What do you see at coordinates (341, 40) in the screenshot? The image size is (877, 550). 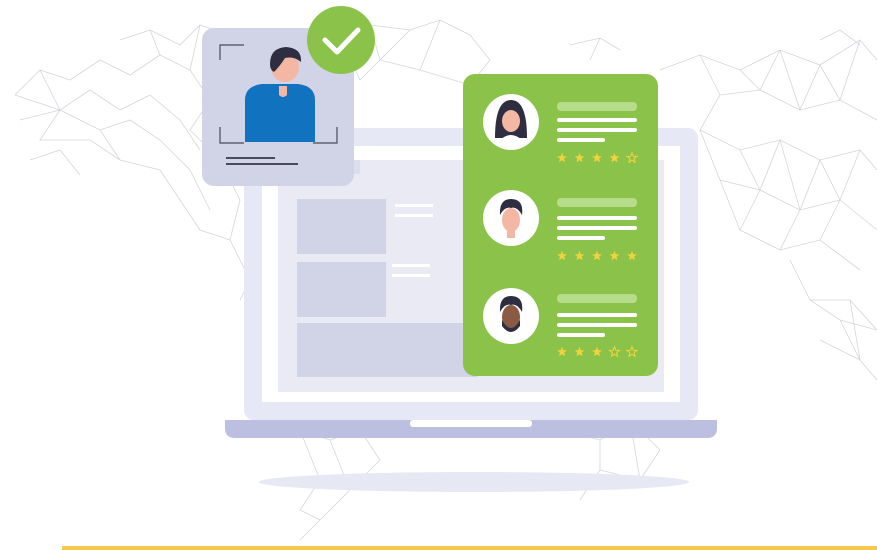 I see `check-icon` at bounding box center [341, 40].